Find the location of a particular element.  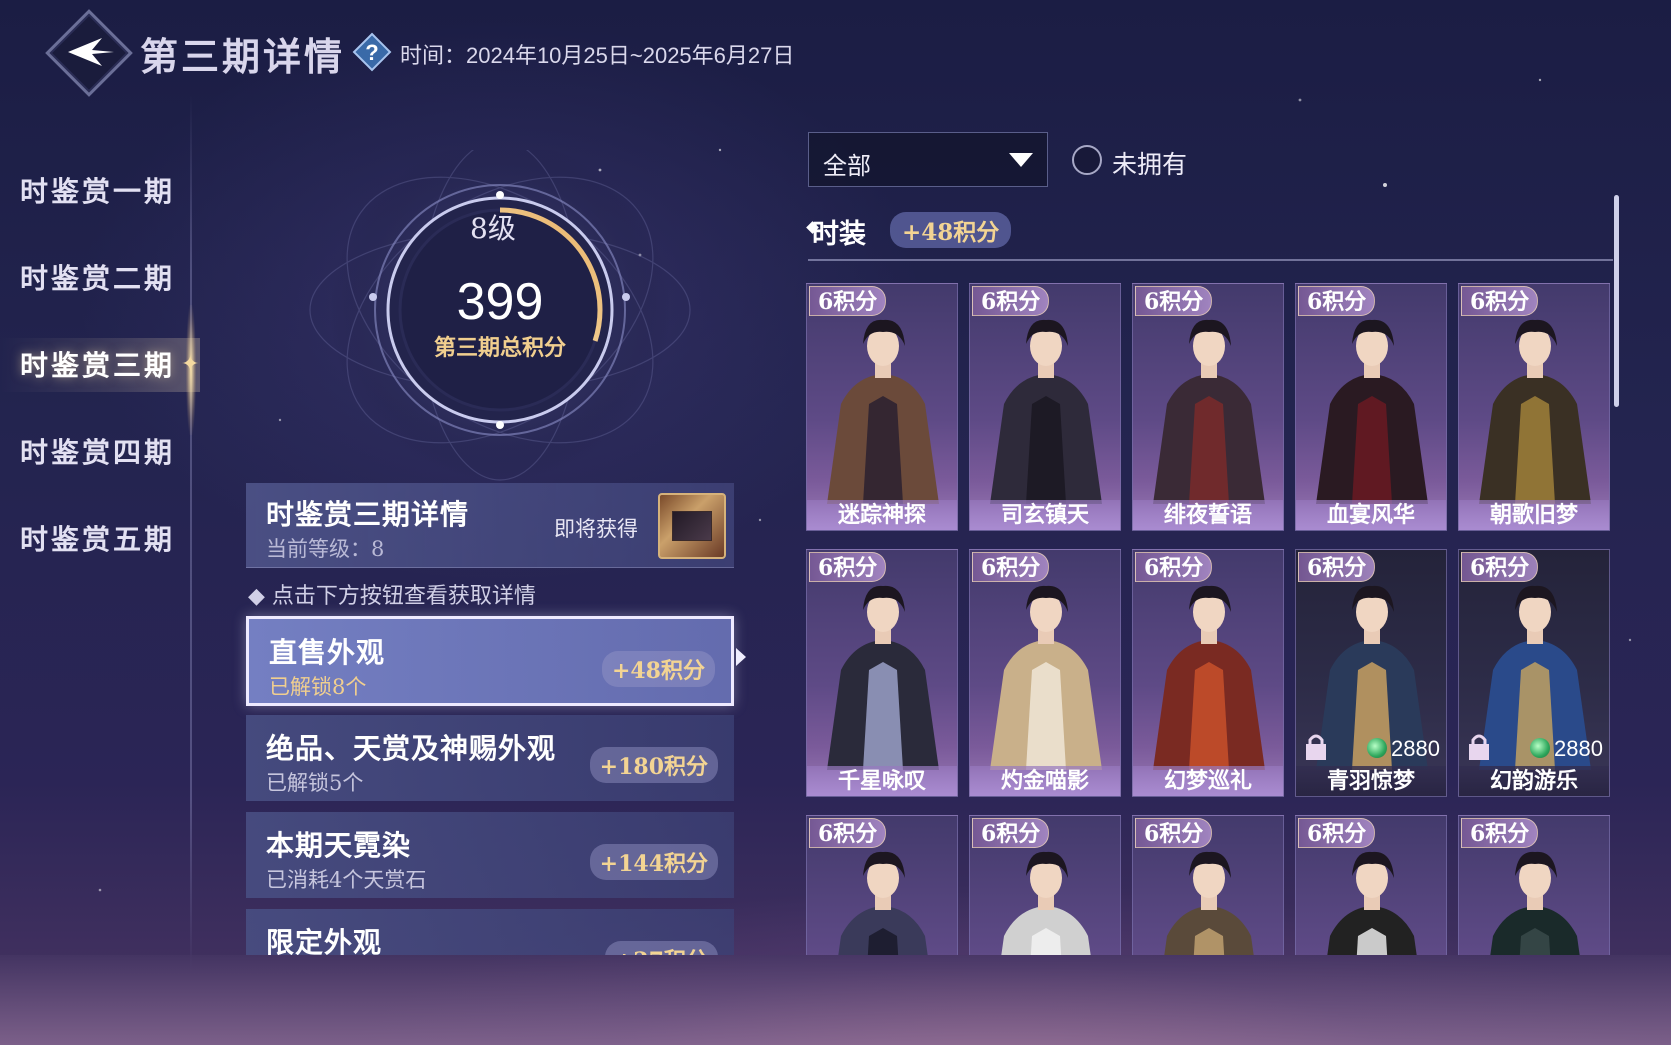

action-title: 本期天霓染 is located at coordinates (339, 845).